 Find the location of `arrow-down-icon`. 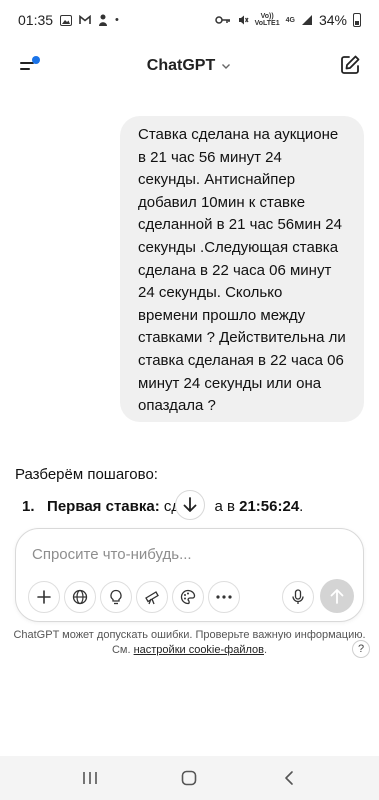

arrow-down-icon is located at coordinates (190, 504).